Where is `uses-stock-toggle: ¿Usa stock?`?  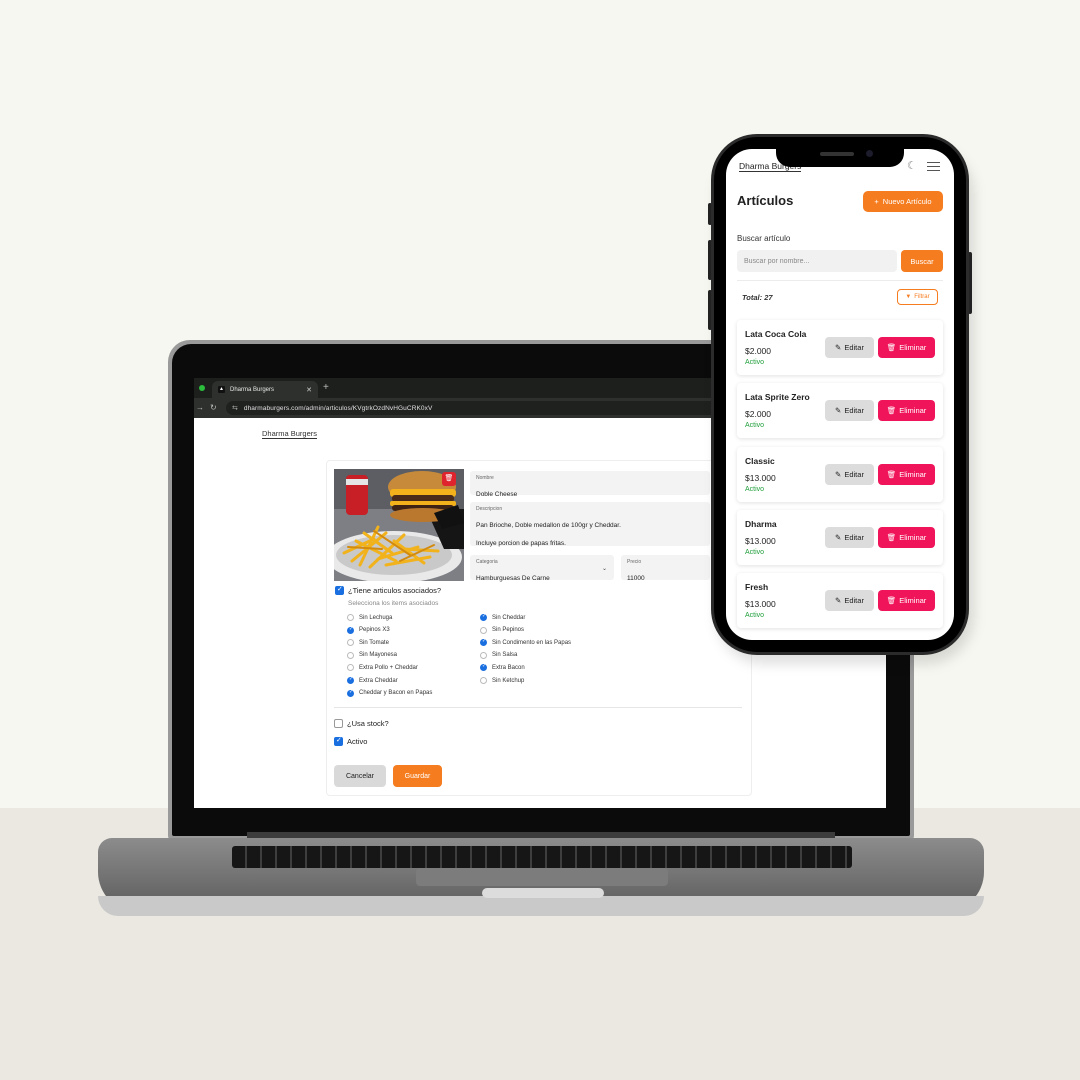
uses-stock-toggle: ¿Usa stock? is located at coordinates (361, 723).